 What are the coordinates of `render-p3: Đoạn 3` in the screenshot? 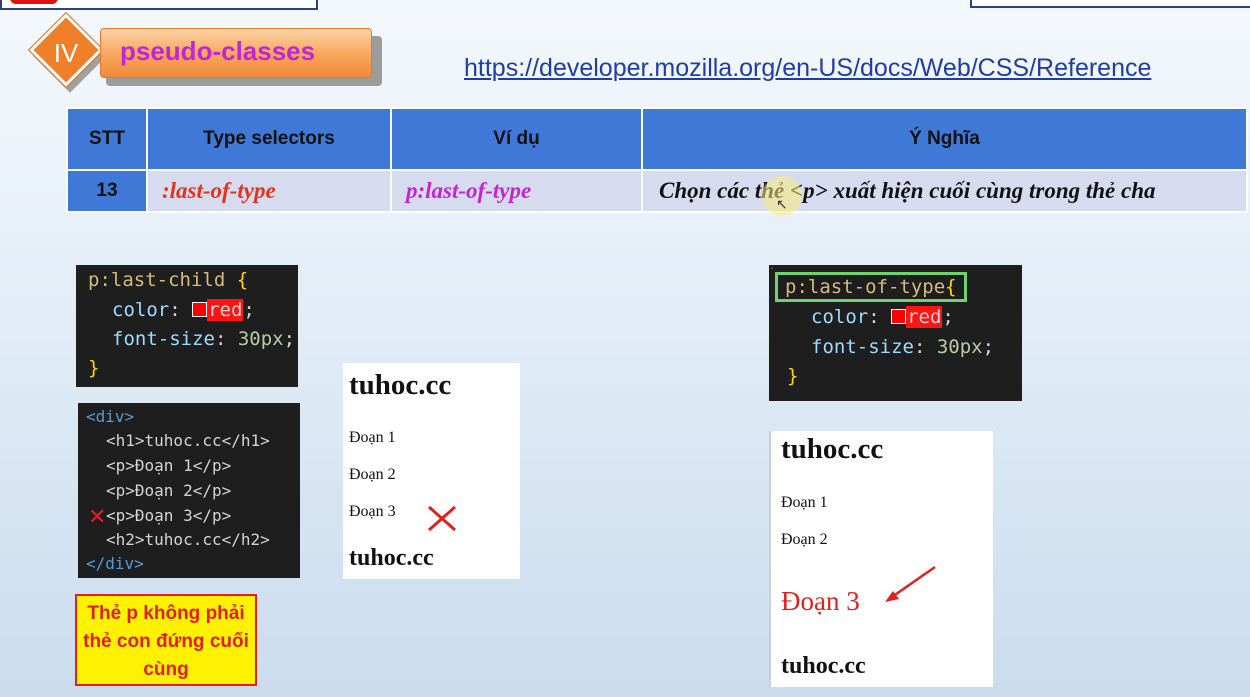 It's located at (372, 511).